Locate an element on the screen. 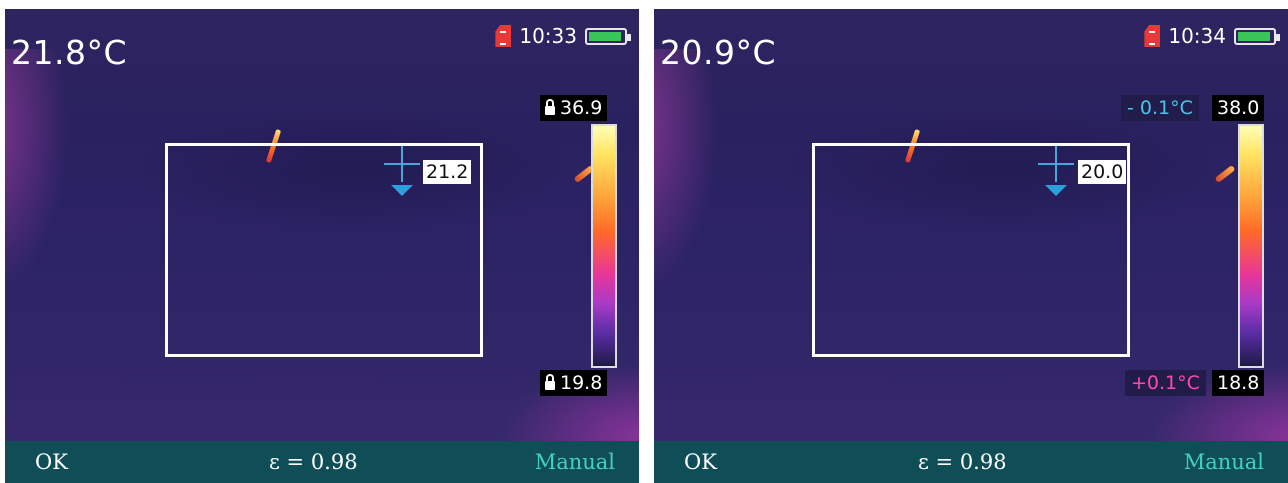  hot-spot is located at coordinates (1225, 174).